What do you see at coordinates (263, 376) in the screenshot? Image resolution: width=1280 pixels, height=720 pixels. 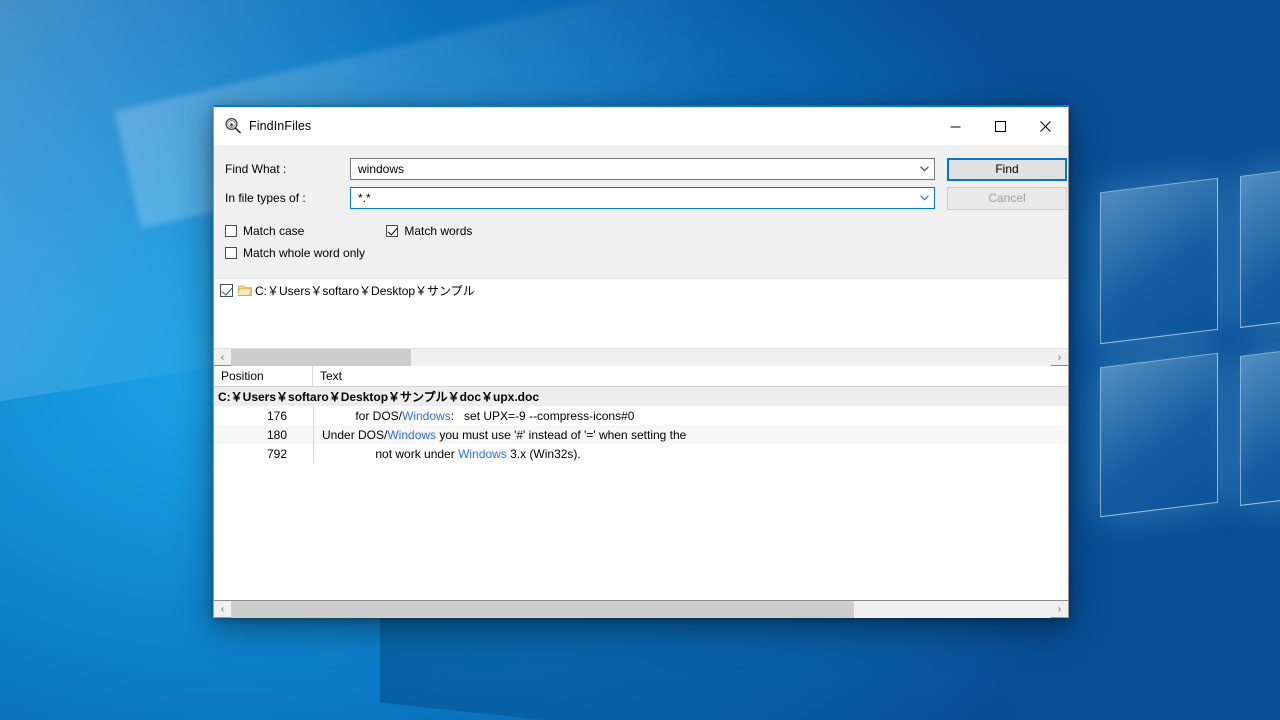 I see `column-header-position: Position` at bounding box center [263, 376].